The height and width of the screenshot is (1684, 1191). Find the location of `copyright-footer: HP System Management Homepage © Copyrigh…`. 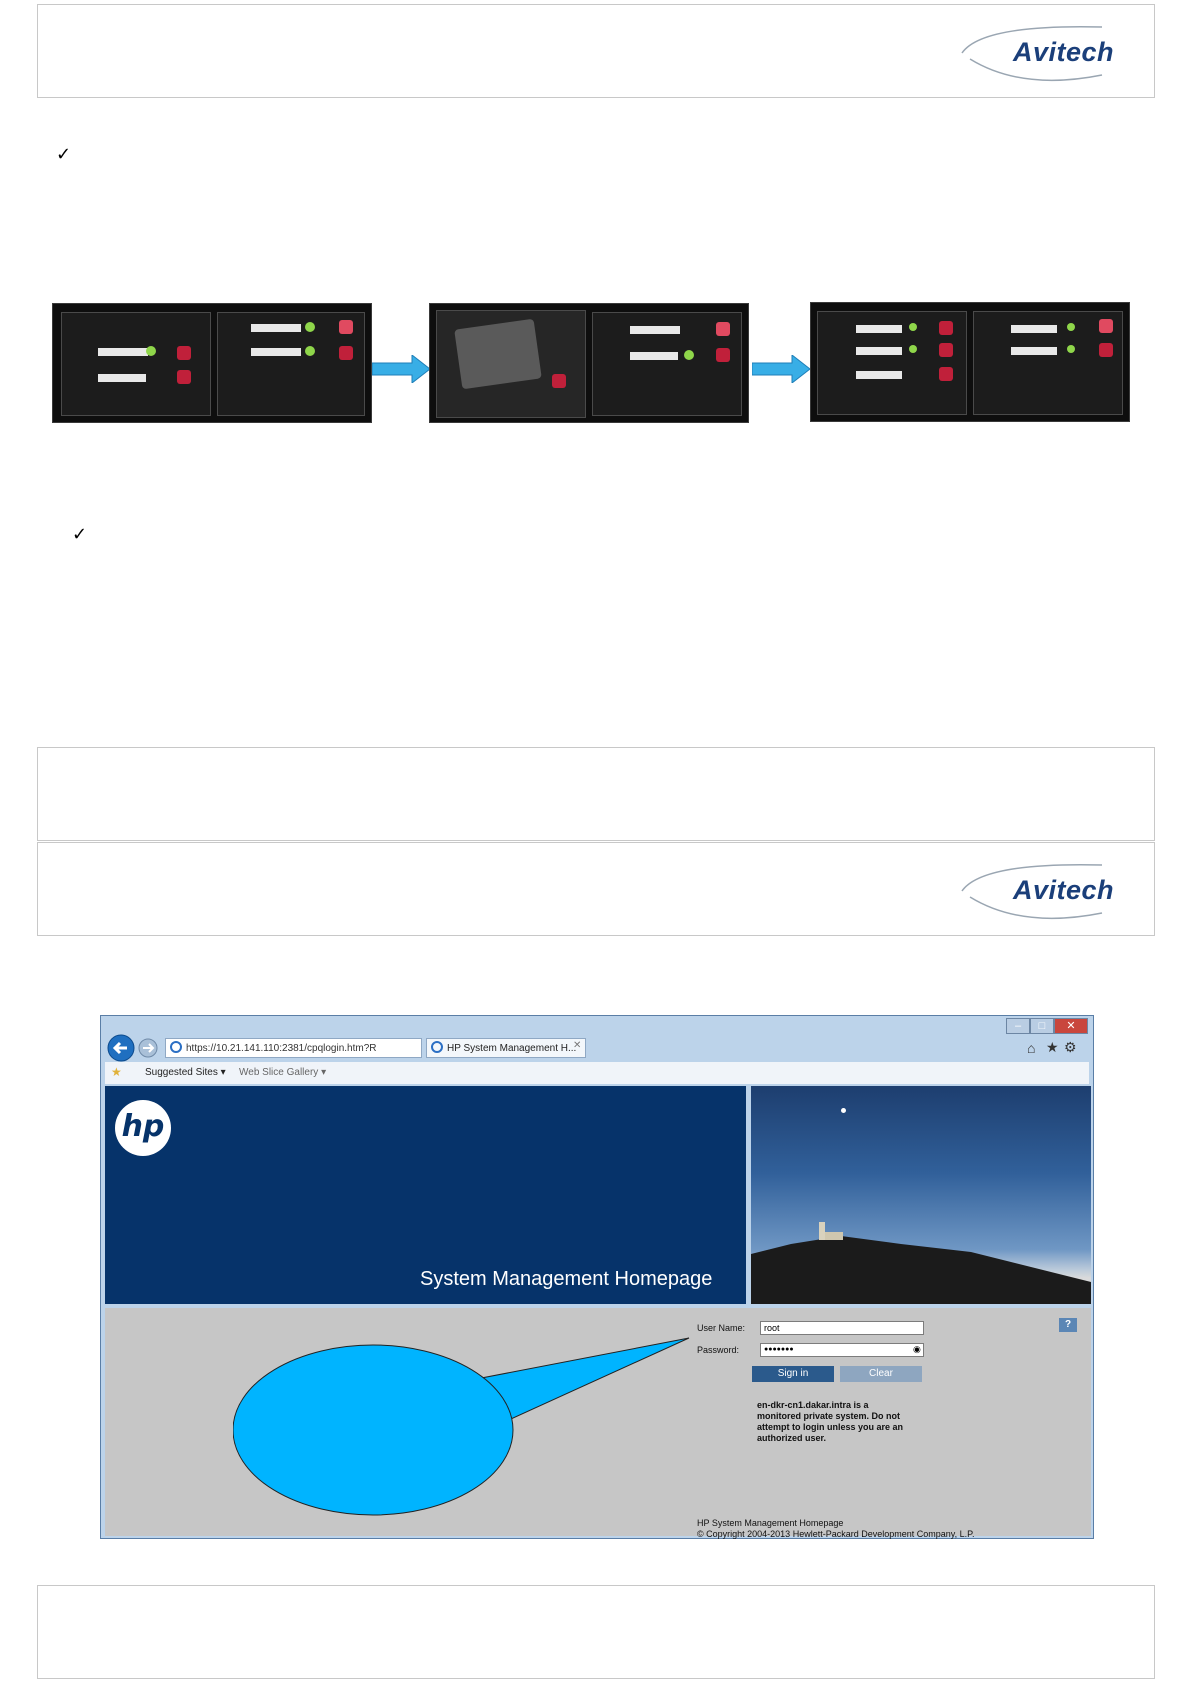

copyright-footer: HP System Management Homepage © Copyrigh… is located at coordinates (836, 1528).